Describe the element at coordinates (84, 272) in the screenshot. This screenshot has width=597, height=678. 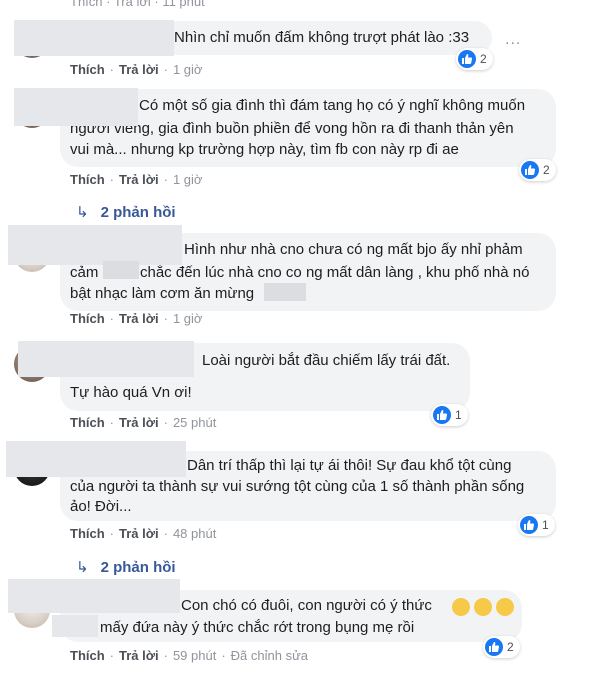
I see `comment-text: cảm` at that location.